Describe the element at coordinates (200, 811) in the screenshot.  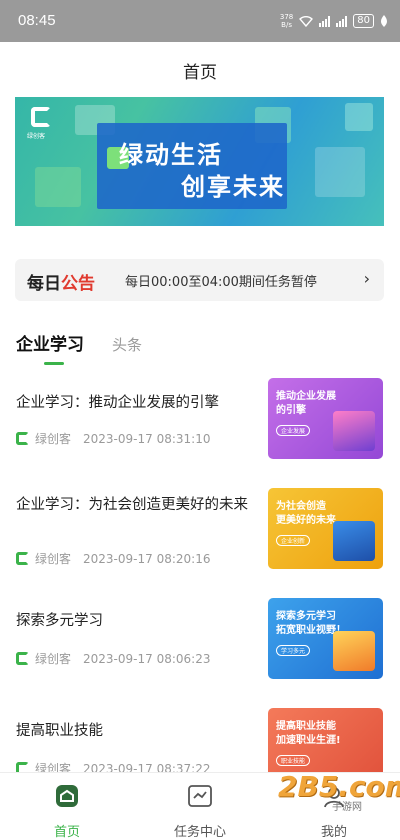
I see `nav-task-center: 任务中心` at that location.